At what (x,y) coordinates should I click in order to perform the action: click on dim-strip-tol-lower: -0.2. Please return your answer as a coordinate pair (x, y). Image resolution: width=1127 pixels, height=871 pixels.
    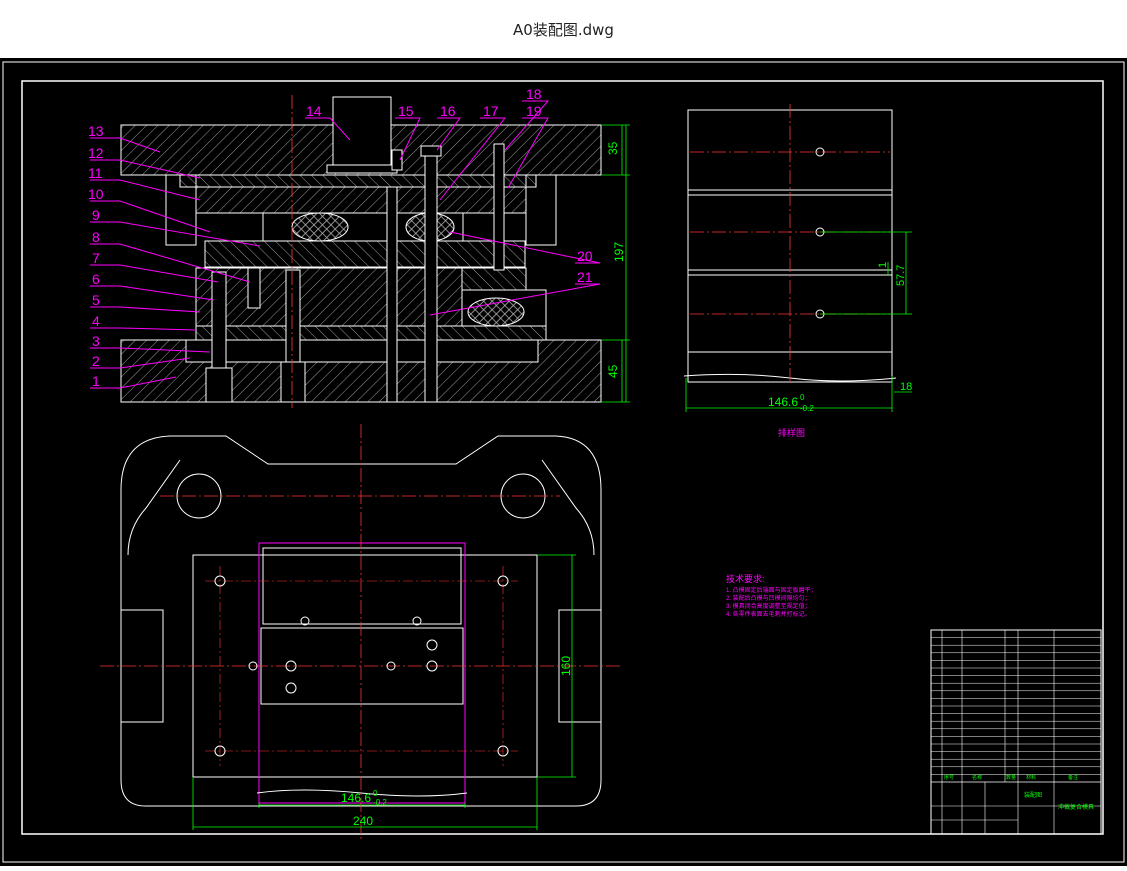
    Looking at the image, I should click on (807, 408).